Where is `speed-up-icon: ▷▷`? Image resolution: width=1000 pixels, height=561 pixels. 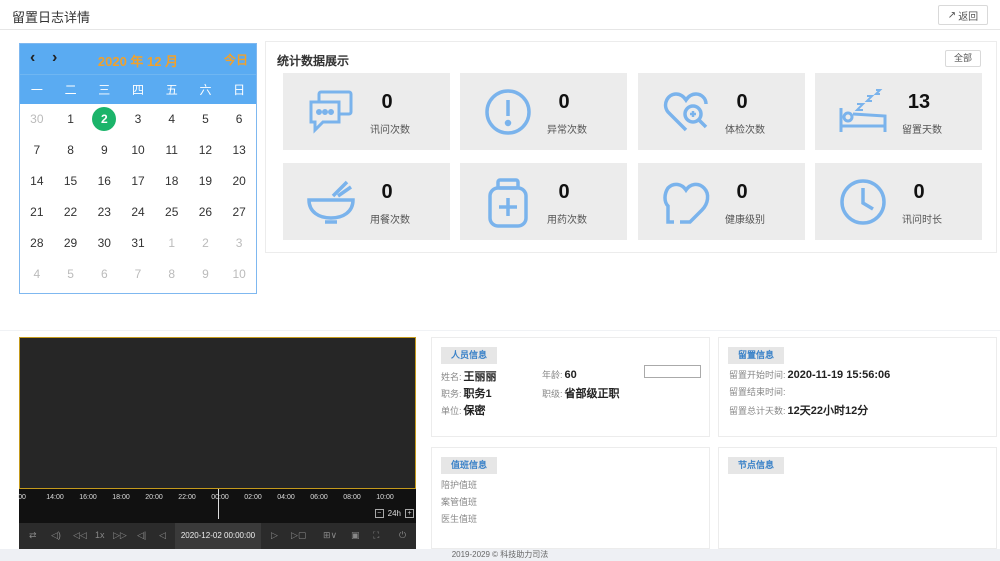
speed-up-icon: ▷▷ is located at coordinates (120, 535).